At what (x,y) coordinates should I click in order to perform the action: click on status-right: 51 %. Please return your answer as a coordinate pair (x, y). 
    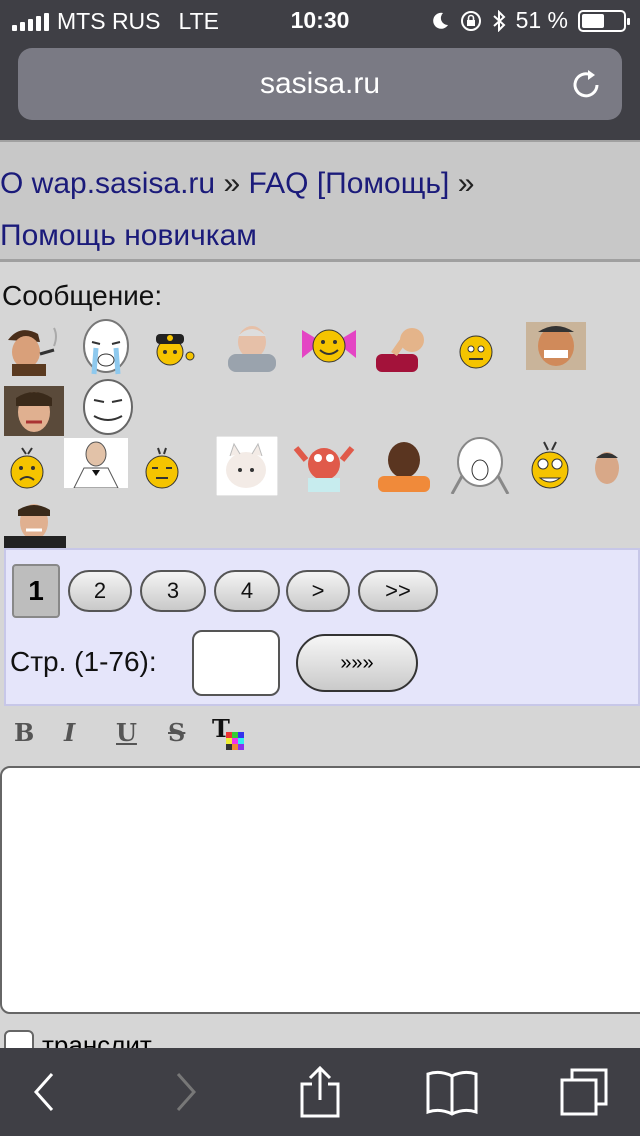
    Looking at the image, I should click on (530, 20).